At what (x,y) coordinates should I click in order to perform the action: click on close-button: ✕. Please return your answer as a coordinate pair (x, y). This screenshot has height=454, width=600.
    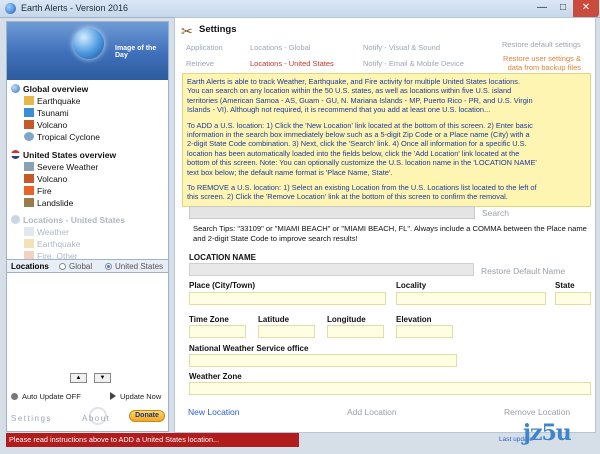
    Looking at the image, I should click on (586, 8).